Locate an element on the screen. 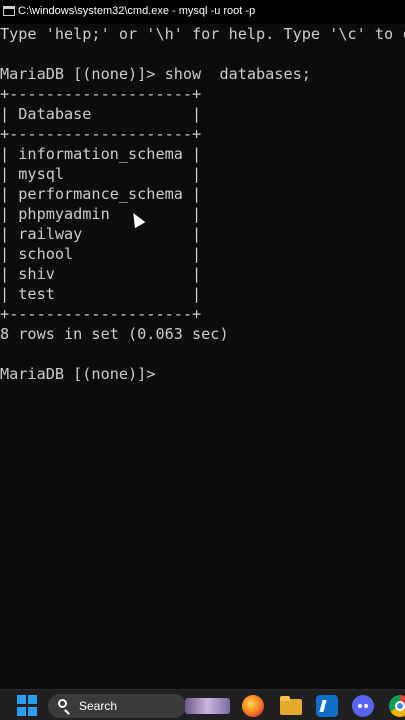 This screenshot has width=405, height=720. cmd-window-icon is located at coordinates (9, 11).